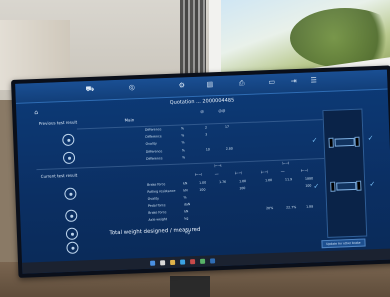 The height and width of the screenshot is (297, 390). What do you see at coordinates (346, 186) in the screenshot?
I see `rear-axle` at bounding box center [346, 186].